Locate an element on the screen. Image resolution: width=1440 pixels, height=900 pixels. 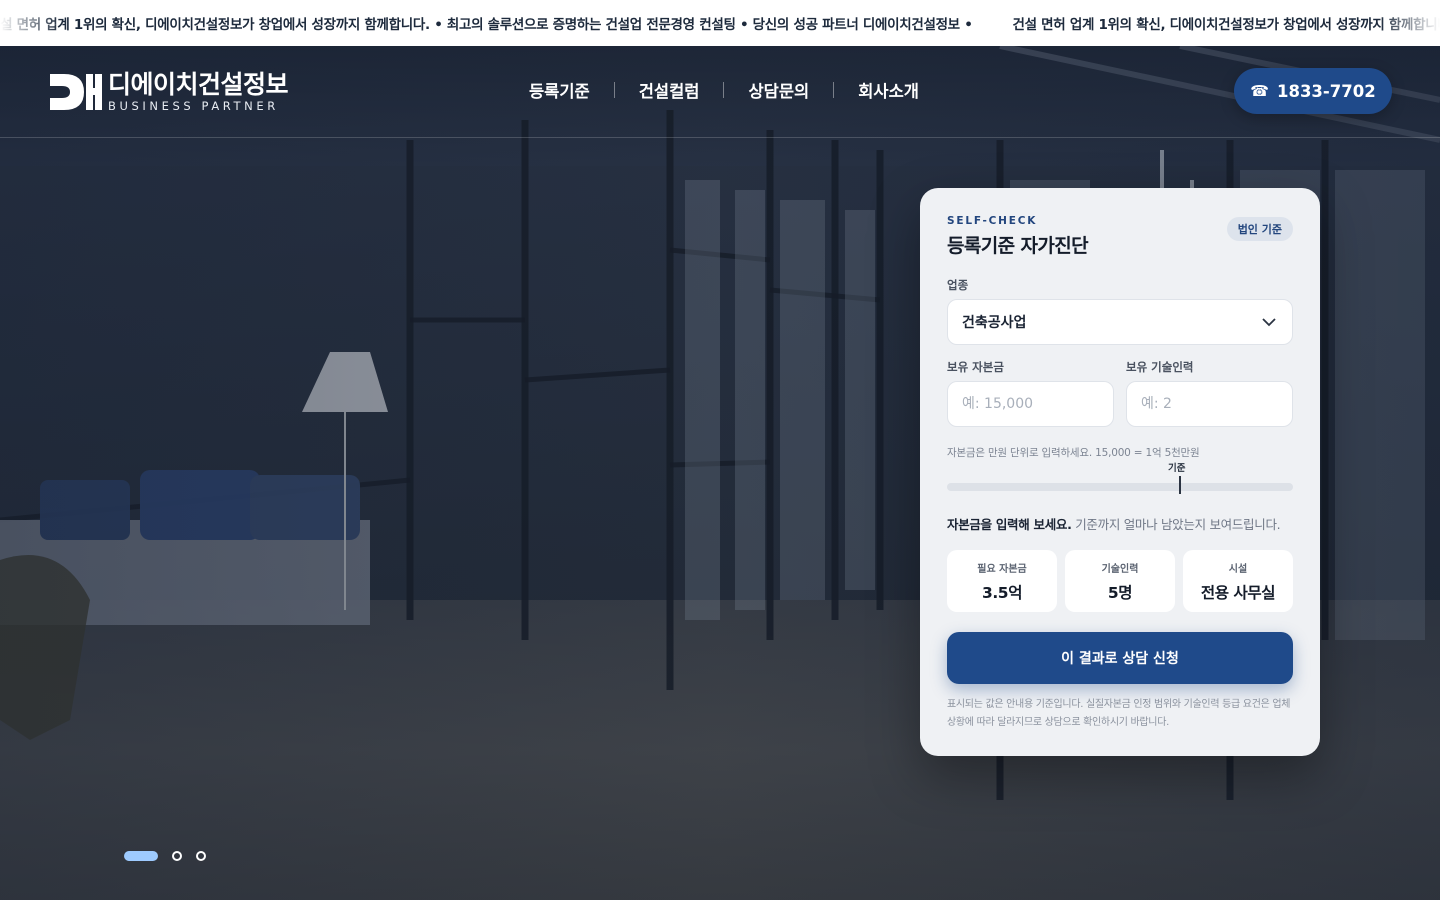
logo-subtitle: BUSINESS PARTNER is located at coordinates (193, 106).